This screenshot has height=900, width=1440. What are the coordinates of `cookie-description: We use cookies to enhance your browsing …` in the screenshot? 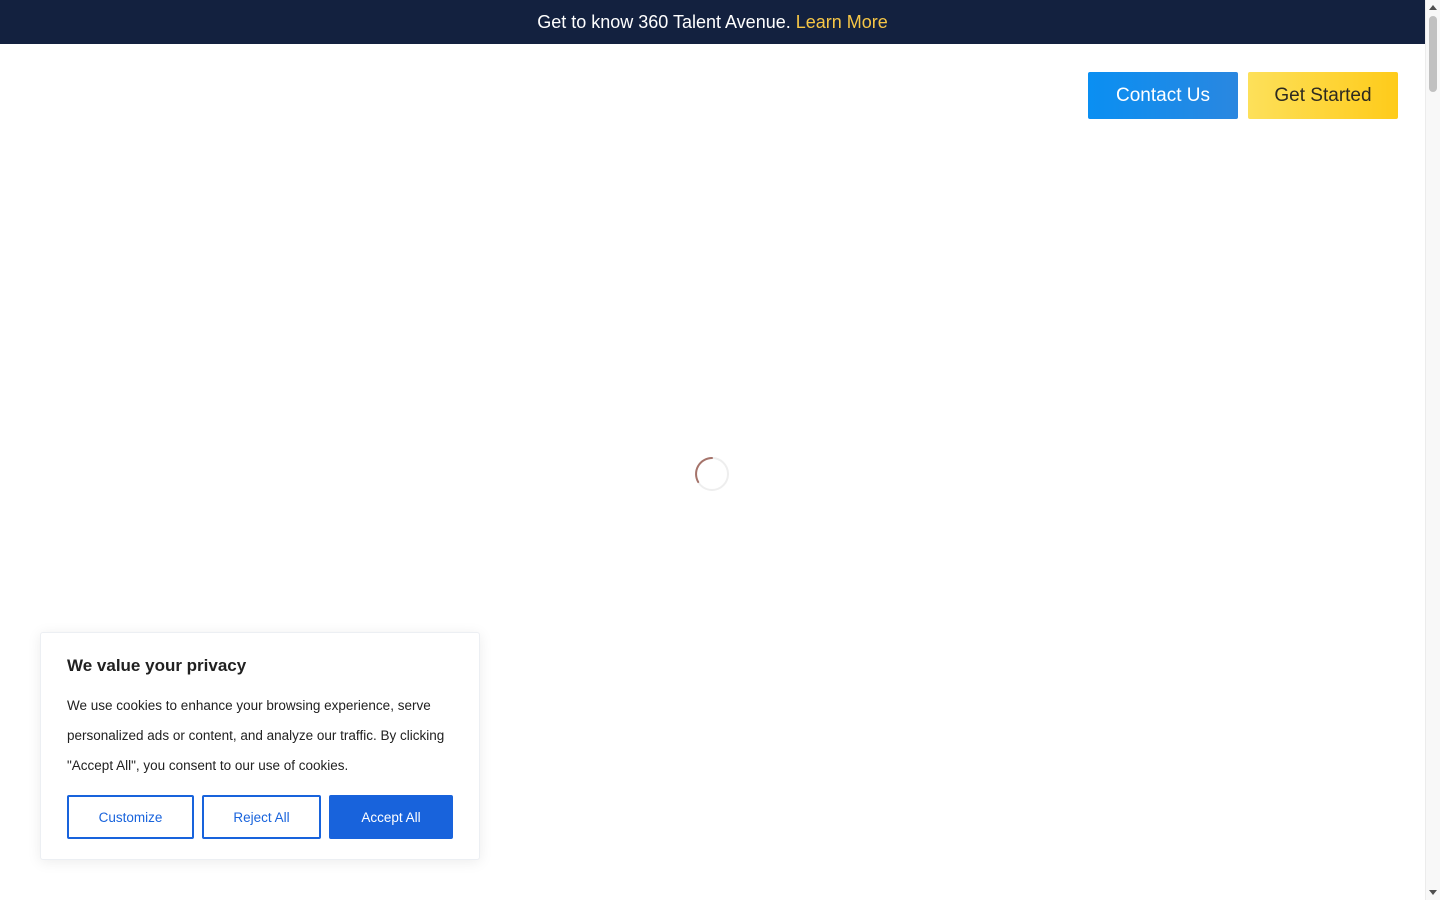 It's located at (256, 735).